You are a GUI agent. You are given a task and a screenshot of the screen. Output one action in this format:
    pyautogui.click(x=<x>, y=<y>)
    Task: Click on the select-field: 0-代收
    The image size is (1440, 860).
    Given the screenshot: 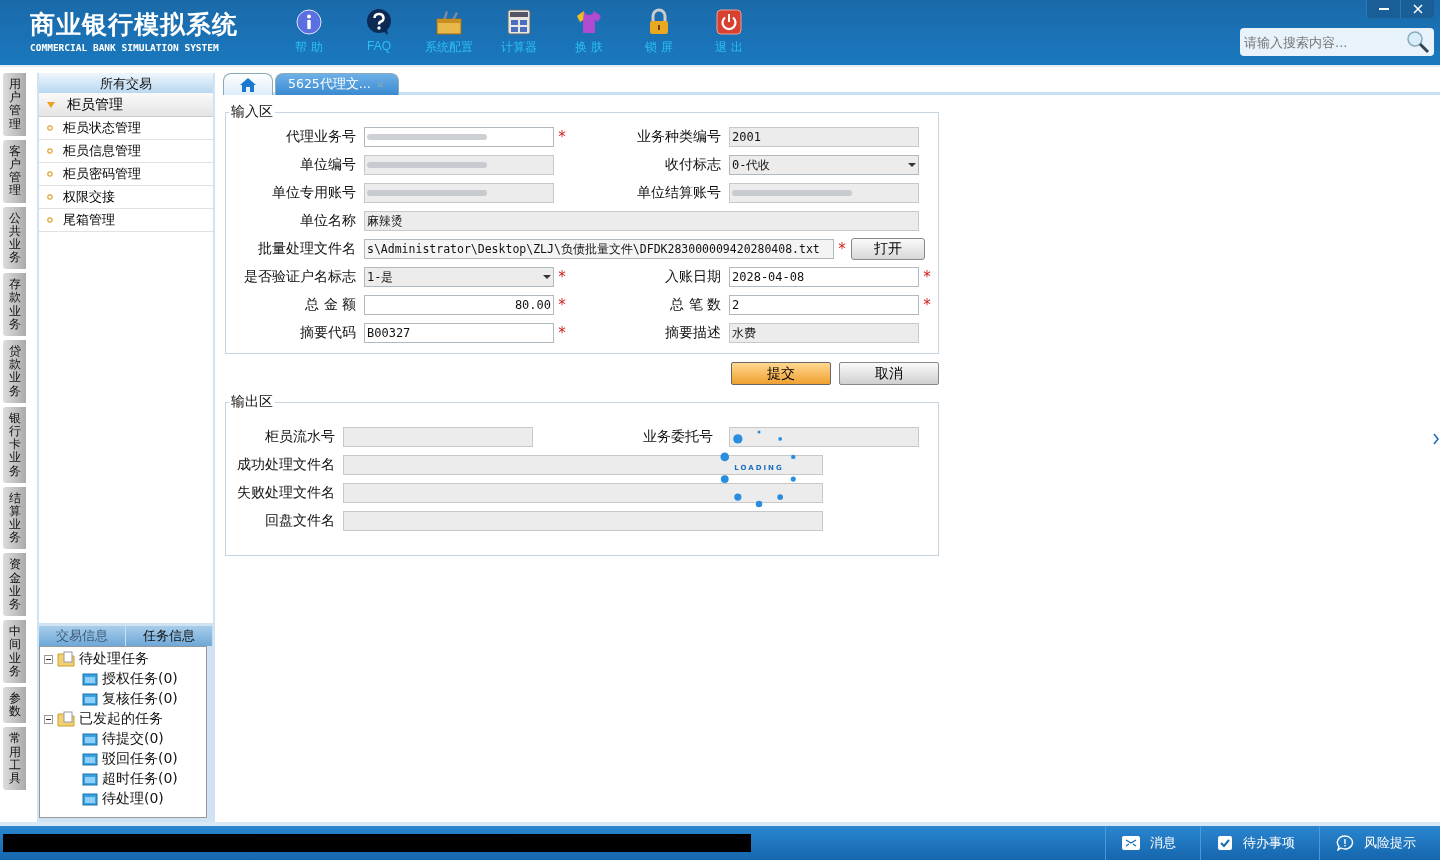 What is the action you would take?
    pyautogui.click(x=824, y=165)
    